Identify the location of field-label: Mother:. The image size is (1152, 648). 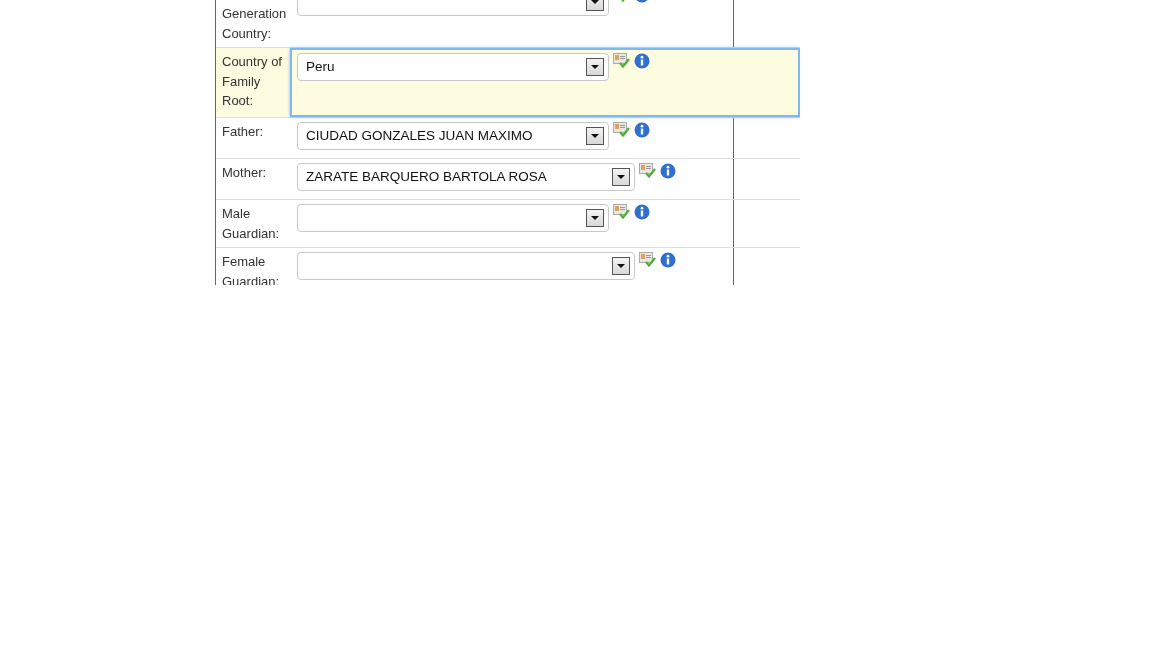
(244, 173).